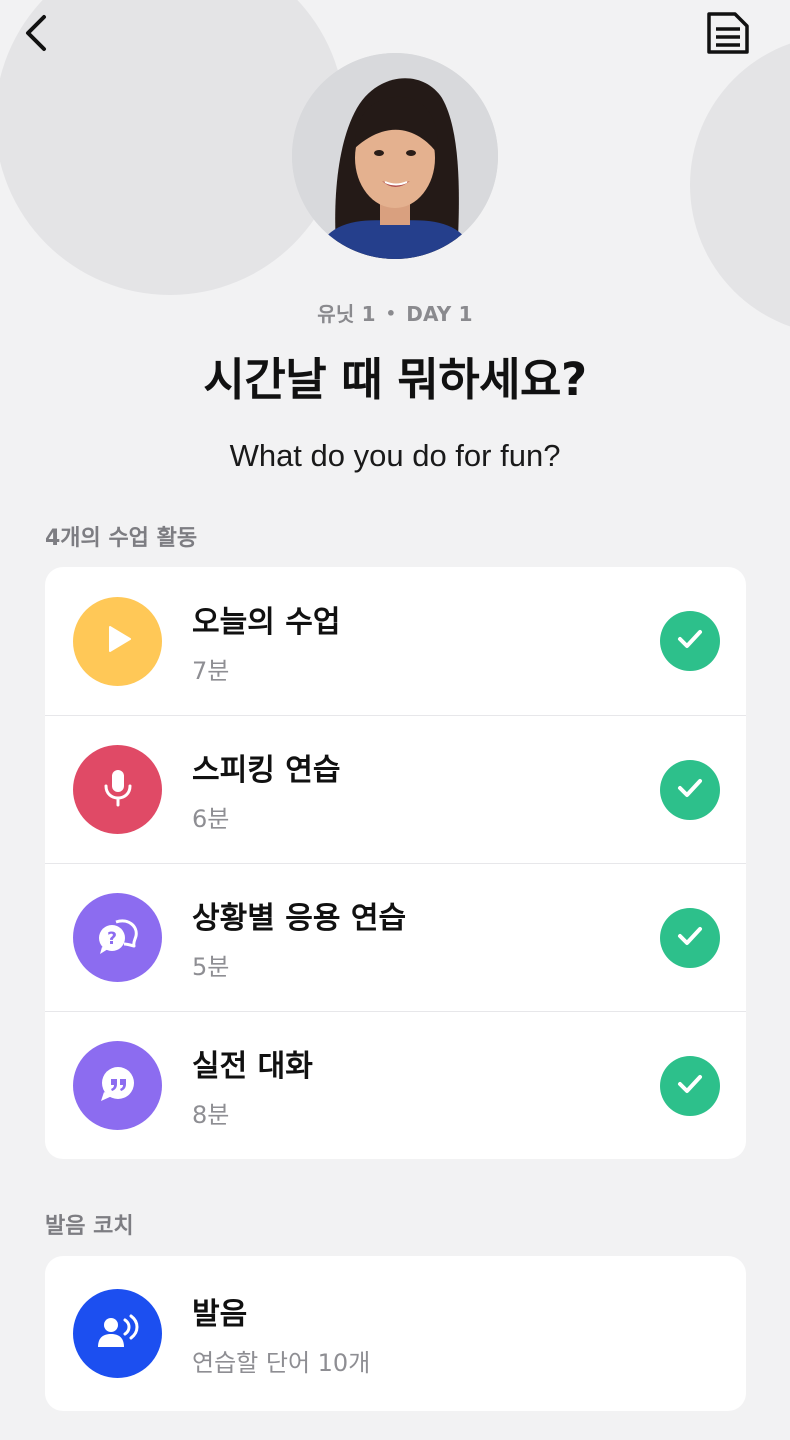 This screenshot has width=790, height=1440. I want to click on pronunciation-title: 발음, so click(220, 1314).